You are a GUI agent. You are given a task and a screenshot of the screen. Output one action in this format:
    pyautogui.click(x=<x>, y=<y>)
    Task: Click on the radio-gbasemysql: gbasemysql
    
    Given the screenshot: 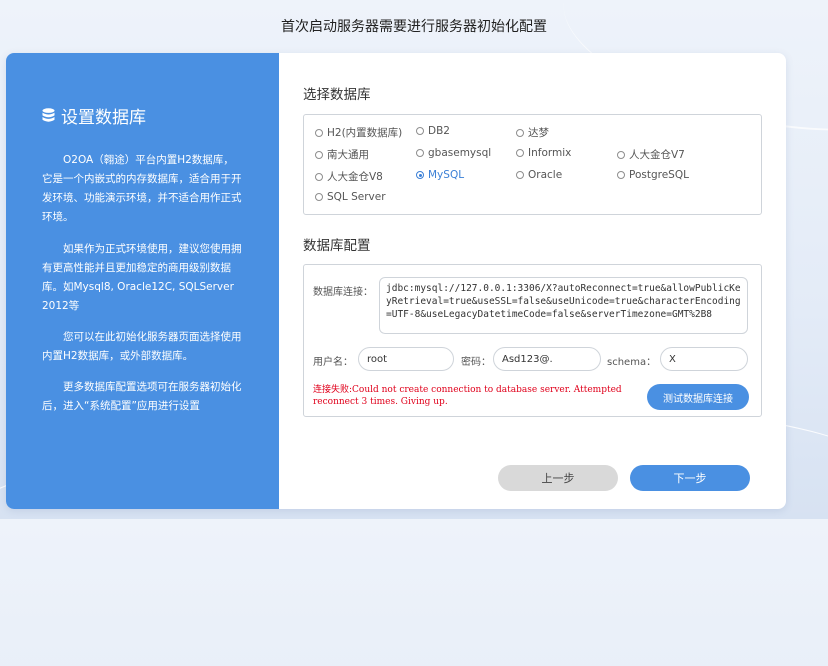 What is the action you would take?
    pyautogui.click(x=453, y=153)
    